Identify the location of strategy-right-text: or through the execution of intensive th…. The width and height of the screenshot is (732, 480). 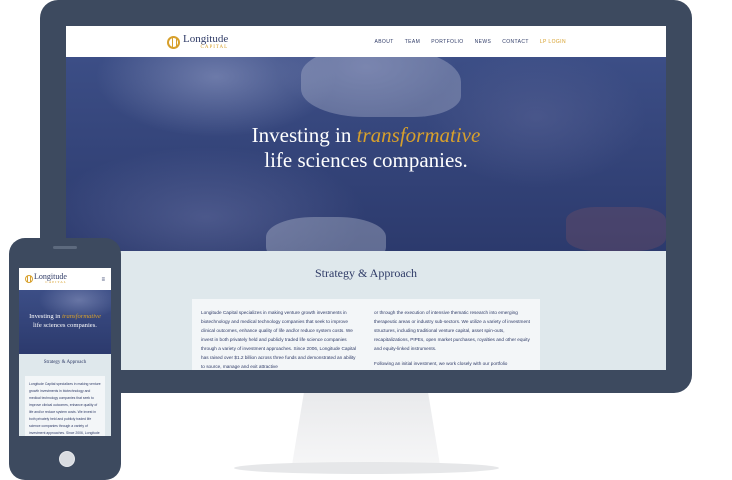
(452, 330).